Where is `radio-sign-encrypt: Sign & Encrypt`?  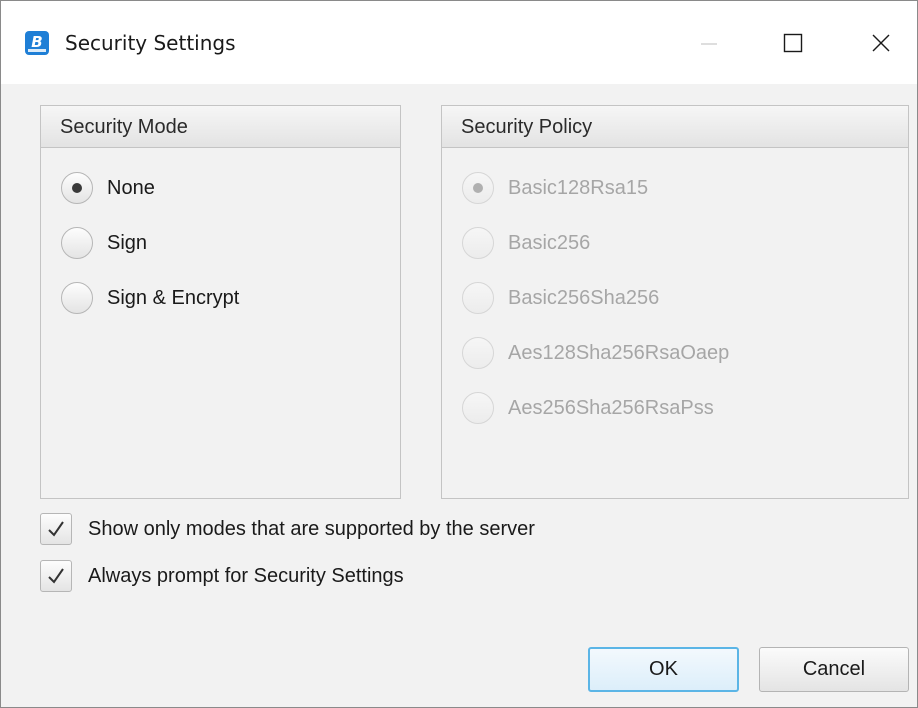 radio-sign-encrypt: Sign & Encrypt is located at coordinates (150, 298).